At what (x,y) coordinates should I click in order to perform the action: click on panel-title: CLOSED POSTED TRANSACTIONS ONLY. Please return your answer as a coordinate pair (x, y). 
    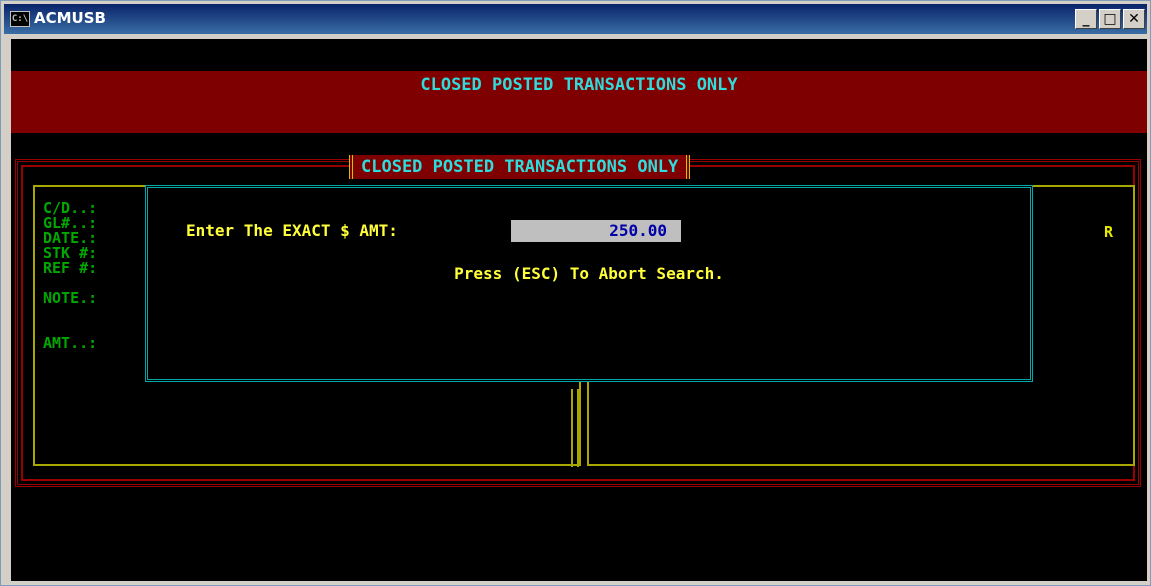
    Looking at the image, I should click on (520, 167).